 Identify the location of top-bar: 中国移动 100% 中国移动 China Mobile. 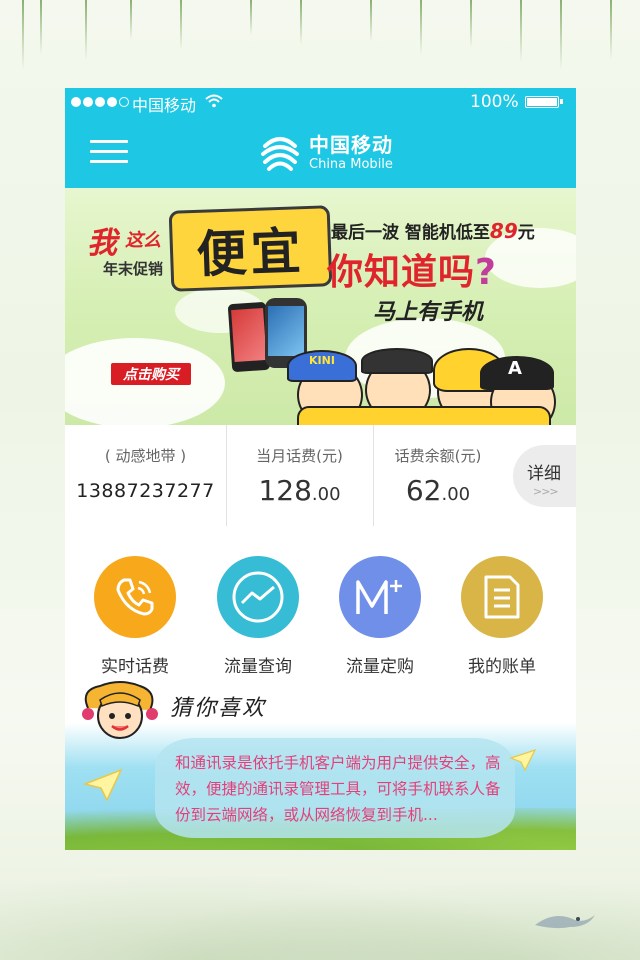
(320, 138).